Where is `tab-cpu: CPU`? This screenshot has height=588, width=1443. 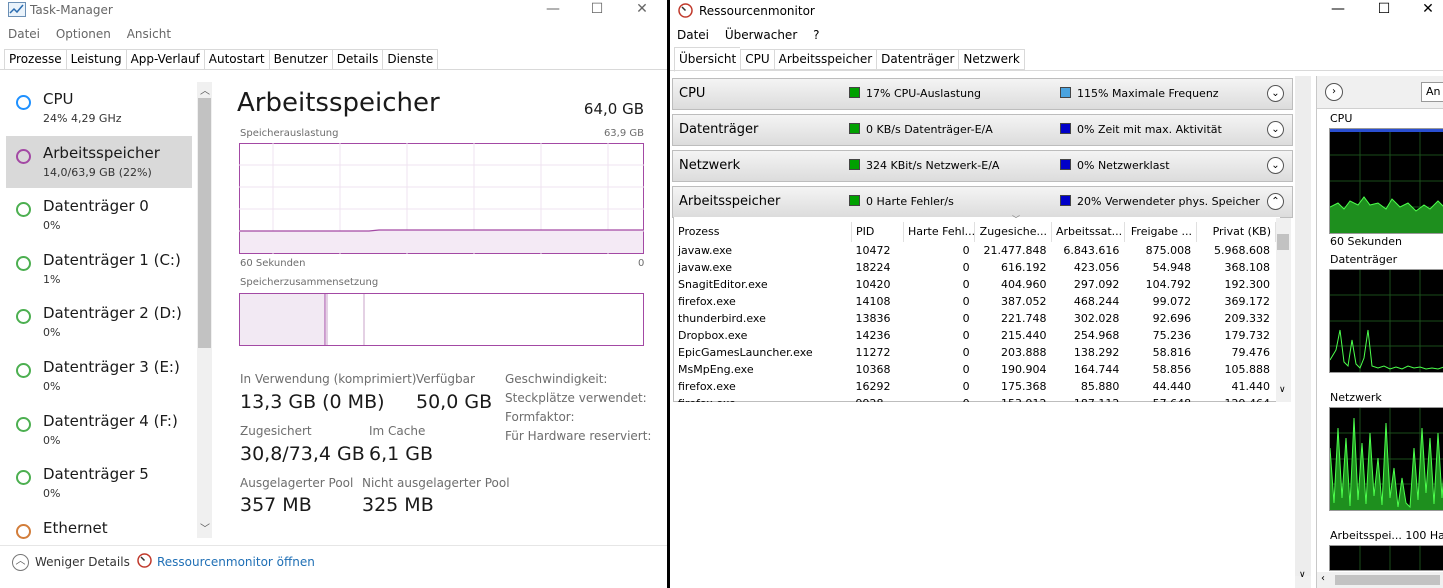 tab-cpu: CPU is located at coordinates (757, 59).